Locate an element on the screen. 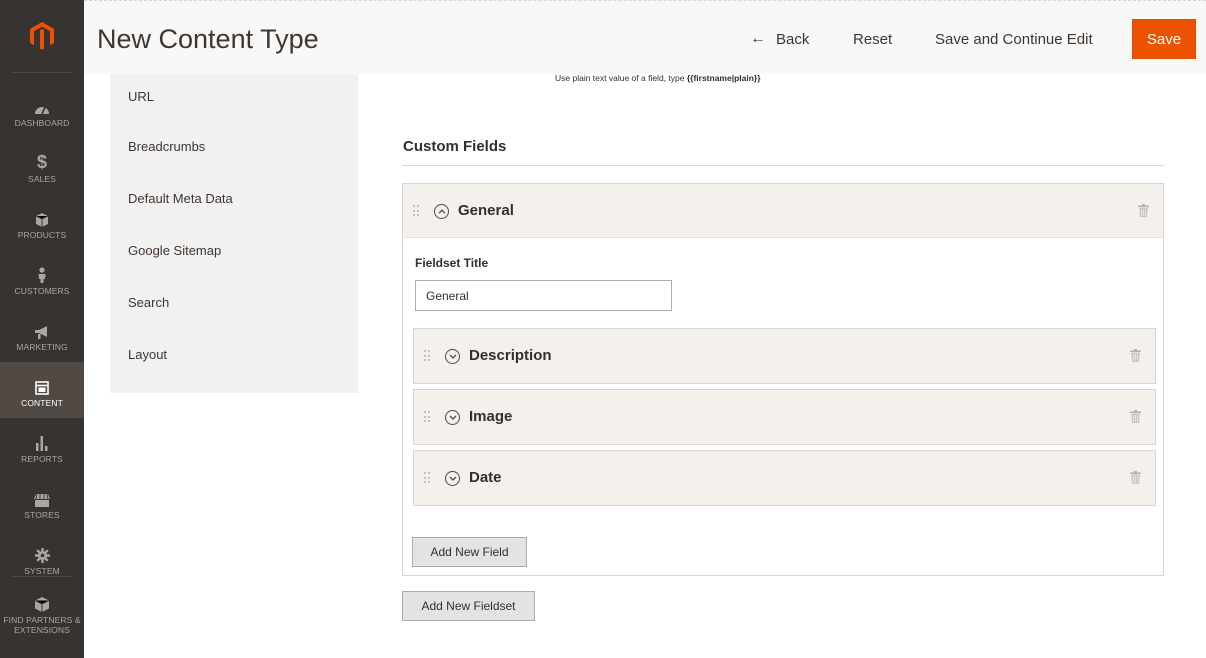 This screenshot has width=1206, height=658. megaphone-icon is located at coordinates (42, 328).